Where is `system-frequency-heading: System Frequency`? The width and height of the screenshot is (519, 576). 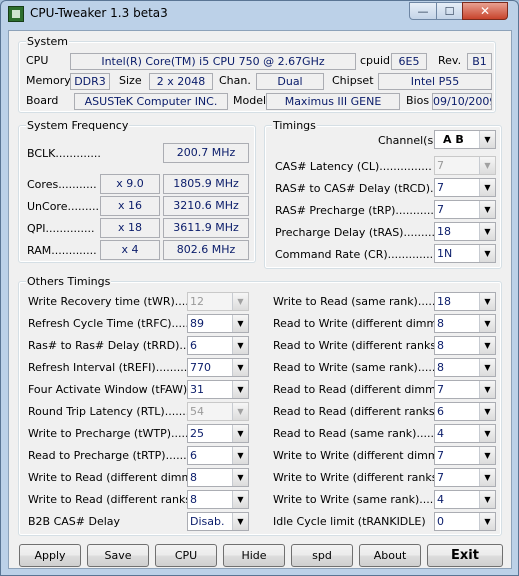 system-frequency-heading: System Frequency is located at coordinates (78, 125).